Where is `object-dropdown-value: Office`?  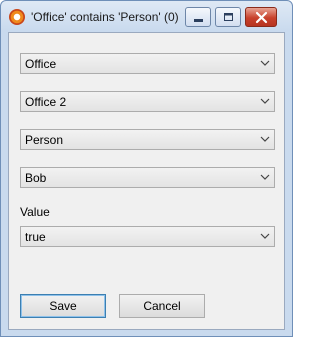
object-dropdown-value: Office is located at coordinates (41, 64).